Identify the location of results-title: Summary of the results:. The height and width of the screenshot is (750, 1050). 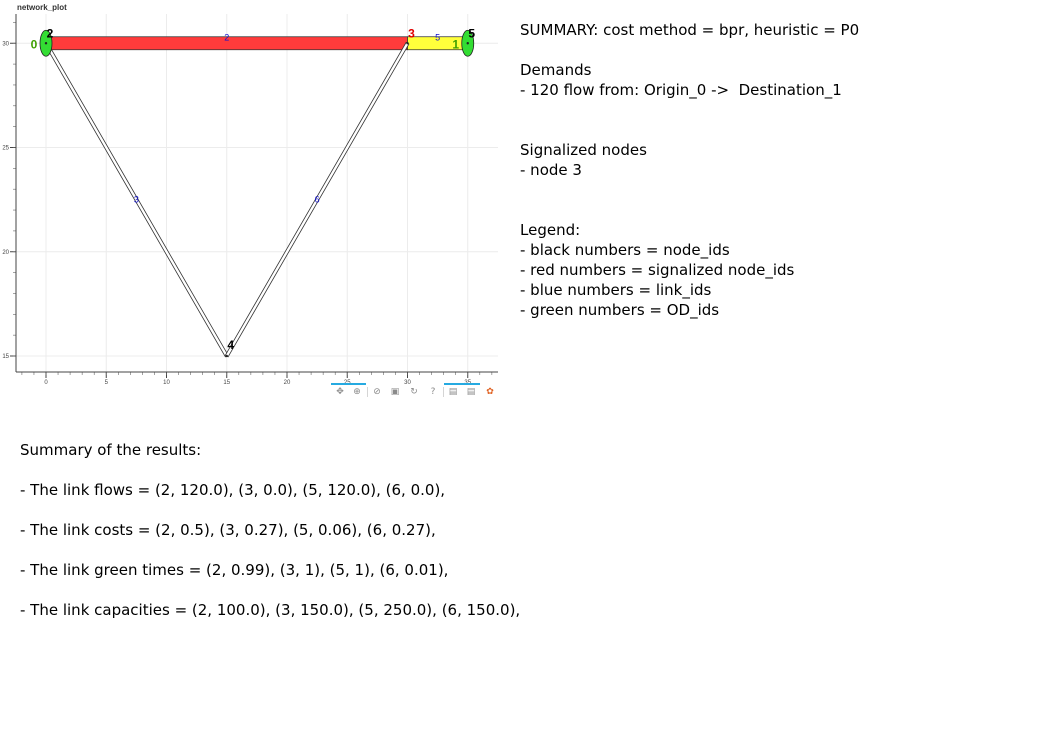
(111, 450).